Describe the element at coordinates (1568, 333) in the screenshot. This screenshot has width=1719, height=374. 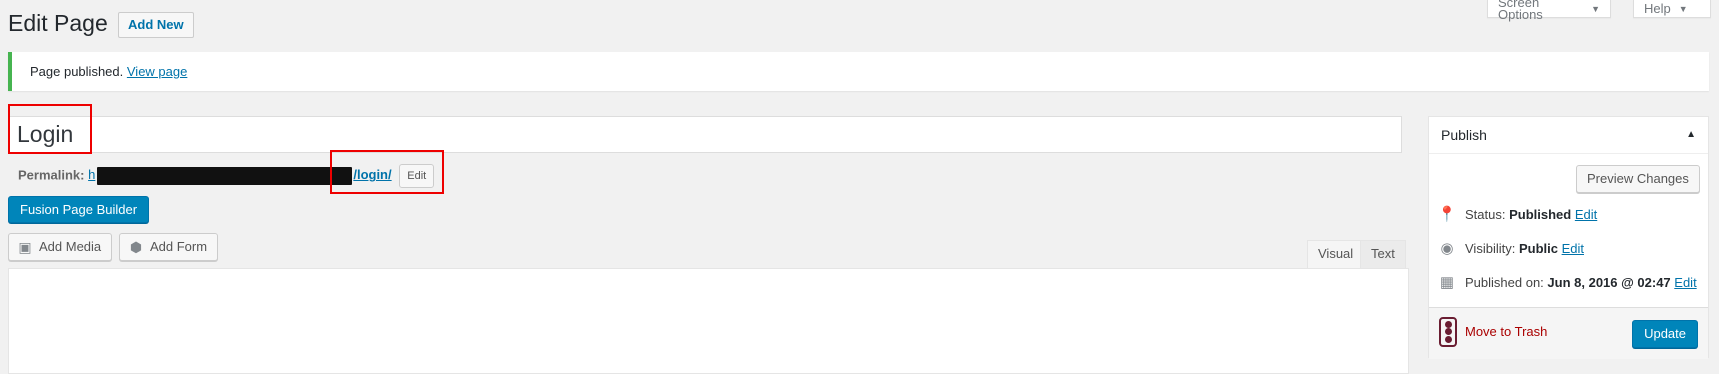
I see `publish-actions: Move to Trash Update` at that location.